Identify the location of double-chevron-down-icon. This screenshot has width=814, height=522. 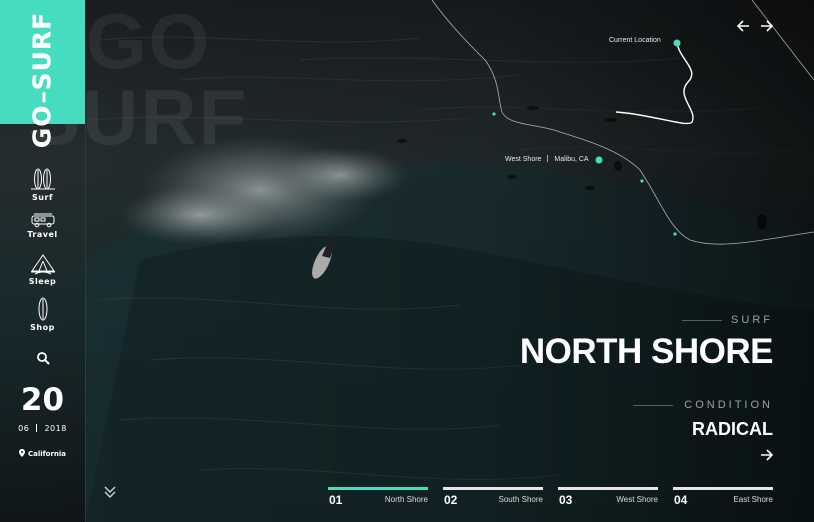
(110, 492).